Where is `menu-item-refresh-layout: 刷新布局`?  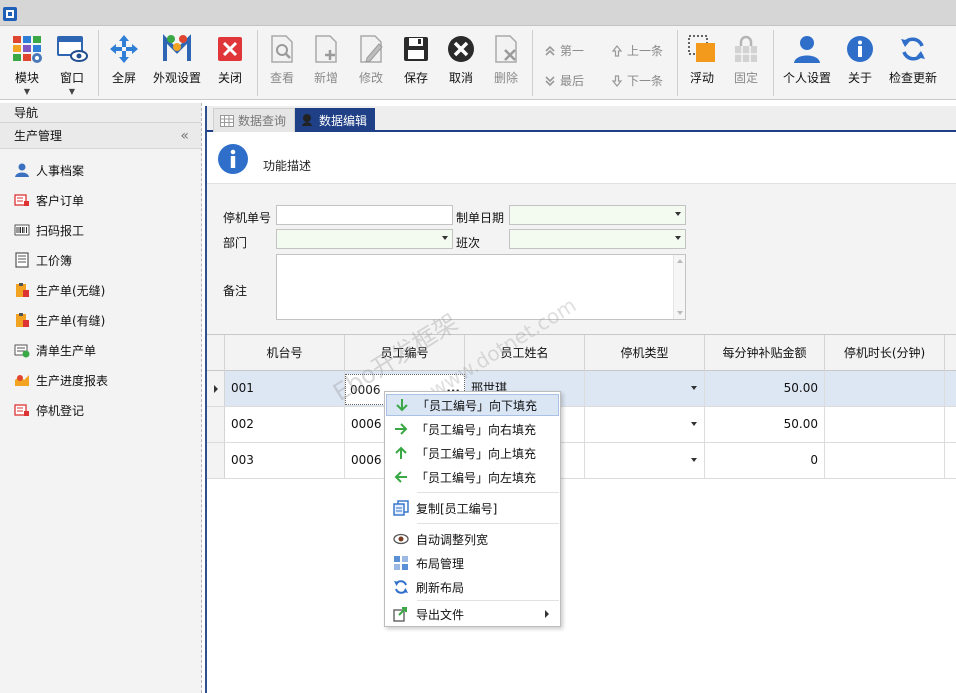 menu-item-refresh-layout: 刷新布局 is located at coordinates (472, 587).